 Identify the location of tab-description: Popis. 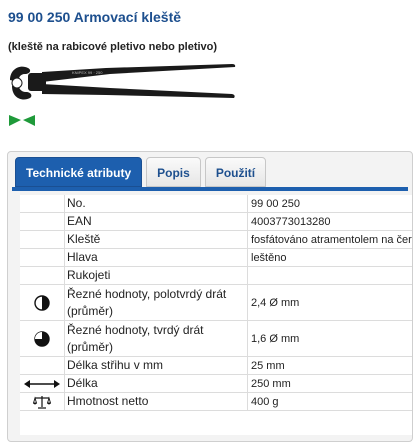
(173, 172).